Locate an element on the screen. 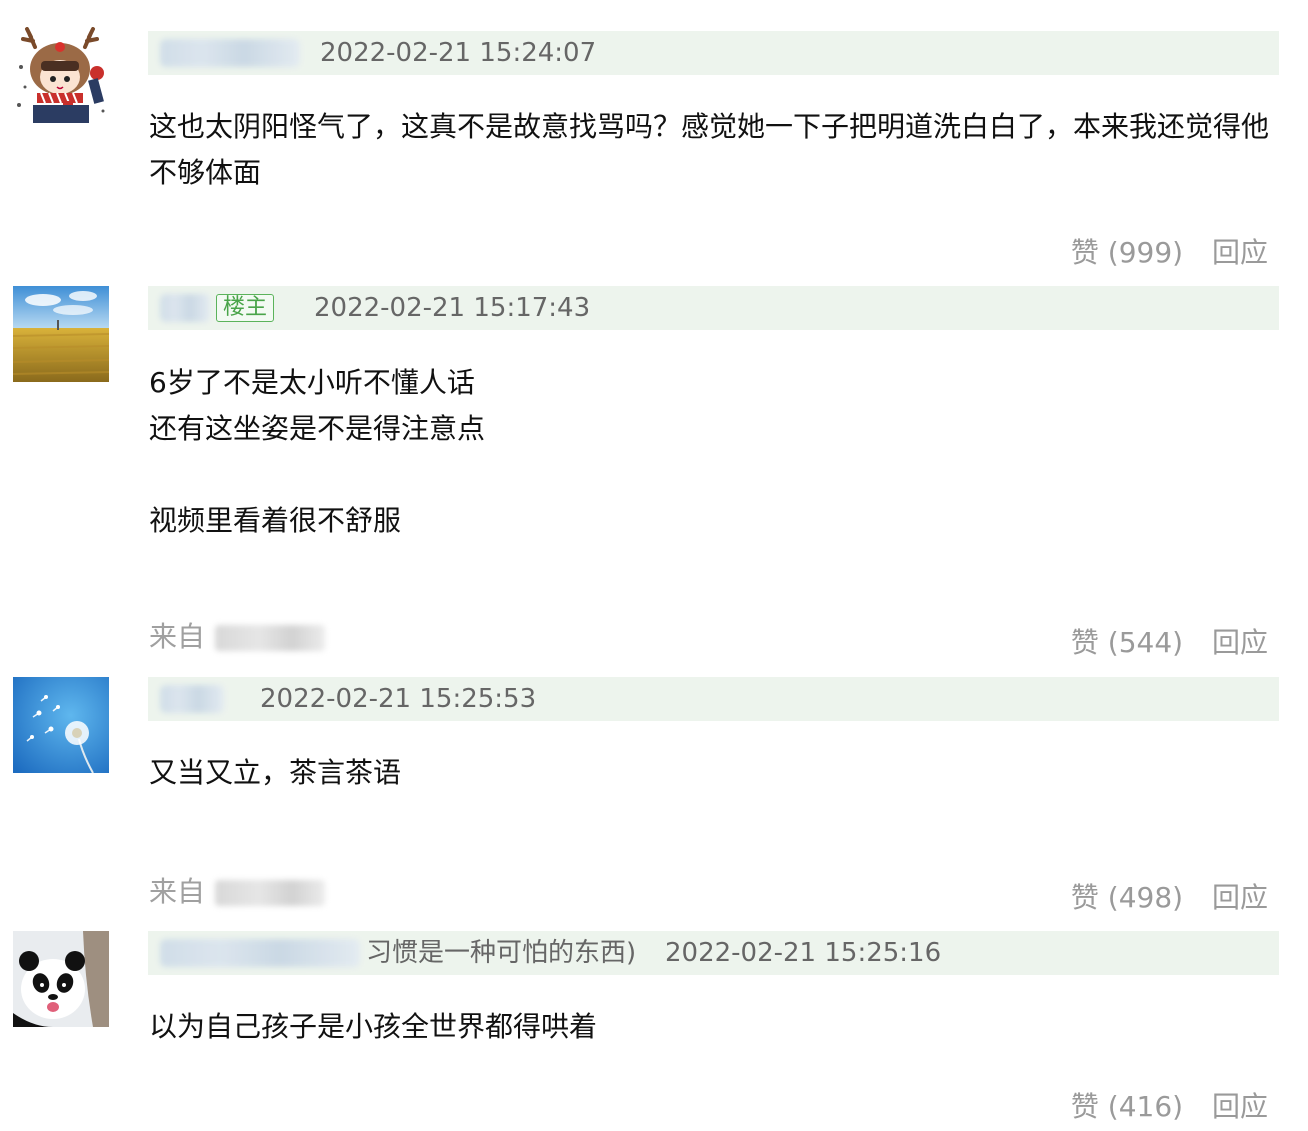  comment-line: 6岁了不是太小听不懂人话 is located at coordinates (312, 382).